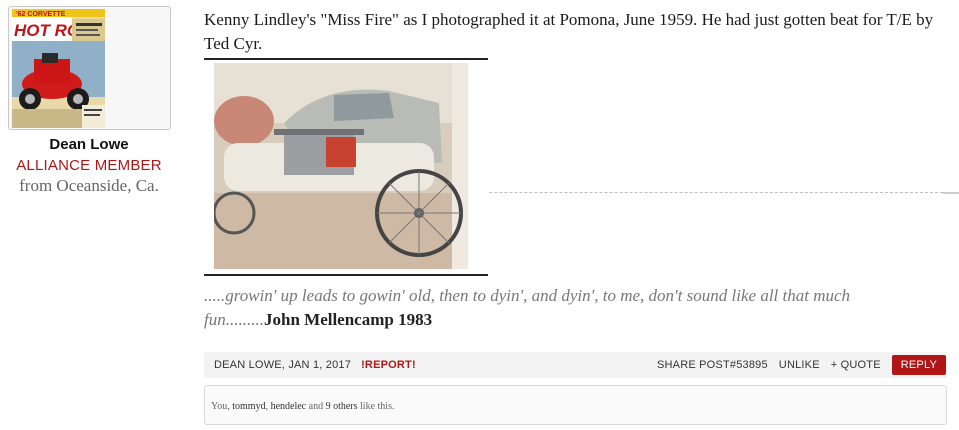 The height and width of the screenshot is (430, 959). I want to click on dragster-photo-icon, so click(341, 166).